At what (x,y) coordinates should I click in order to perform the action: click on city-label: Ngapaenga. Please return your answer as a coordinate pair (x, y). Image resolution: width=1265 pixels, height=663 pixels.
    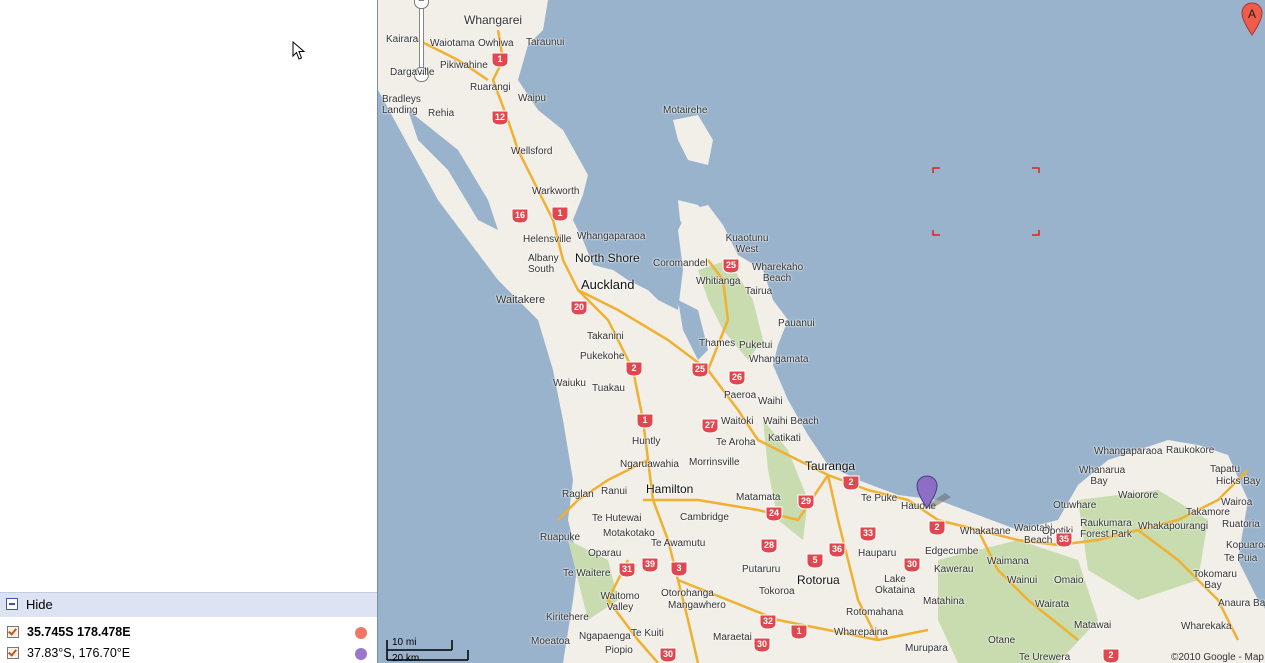
    Looking at the image, I should click on (605, 636).